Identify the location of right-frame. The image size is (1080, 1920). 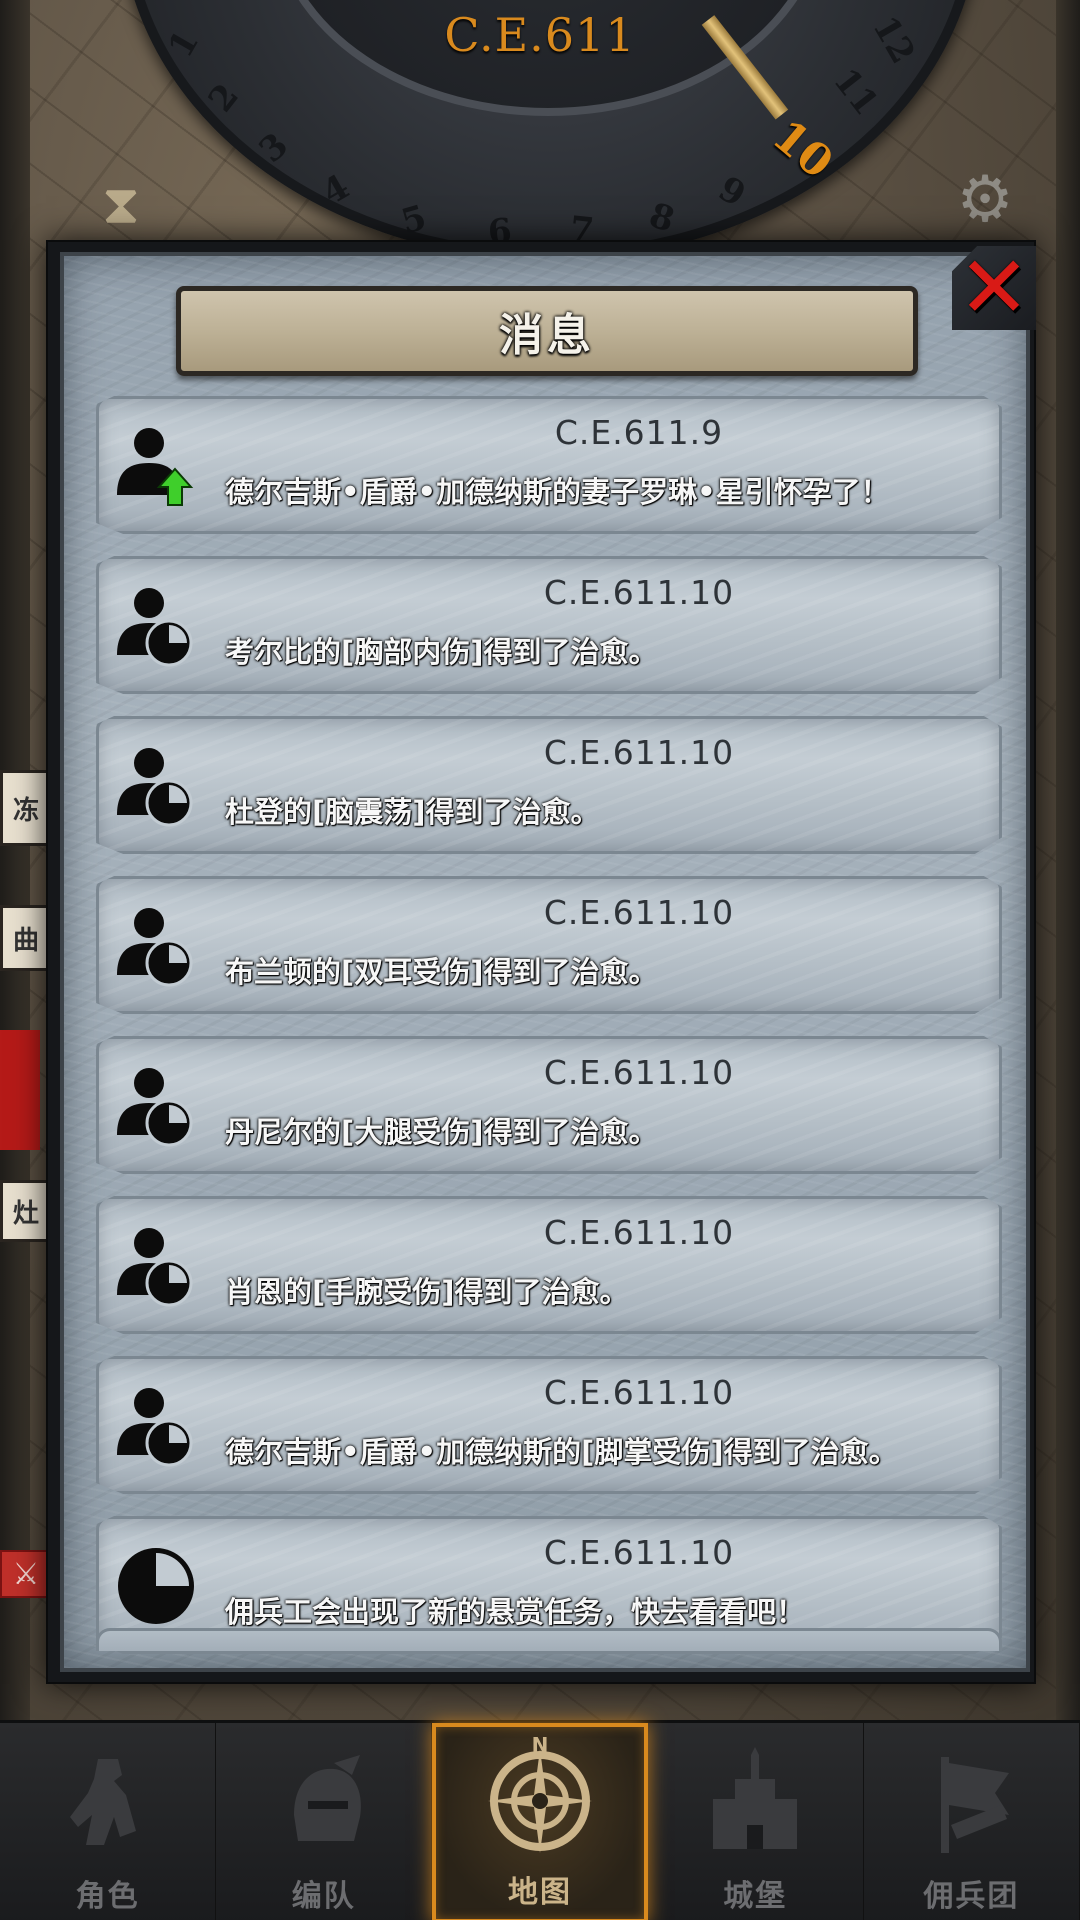
(1068, 860).